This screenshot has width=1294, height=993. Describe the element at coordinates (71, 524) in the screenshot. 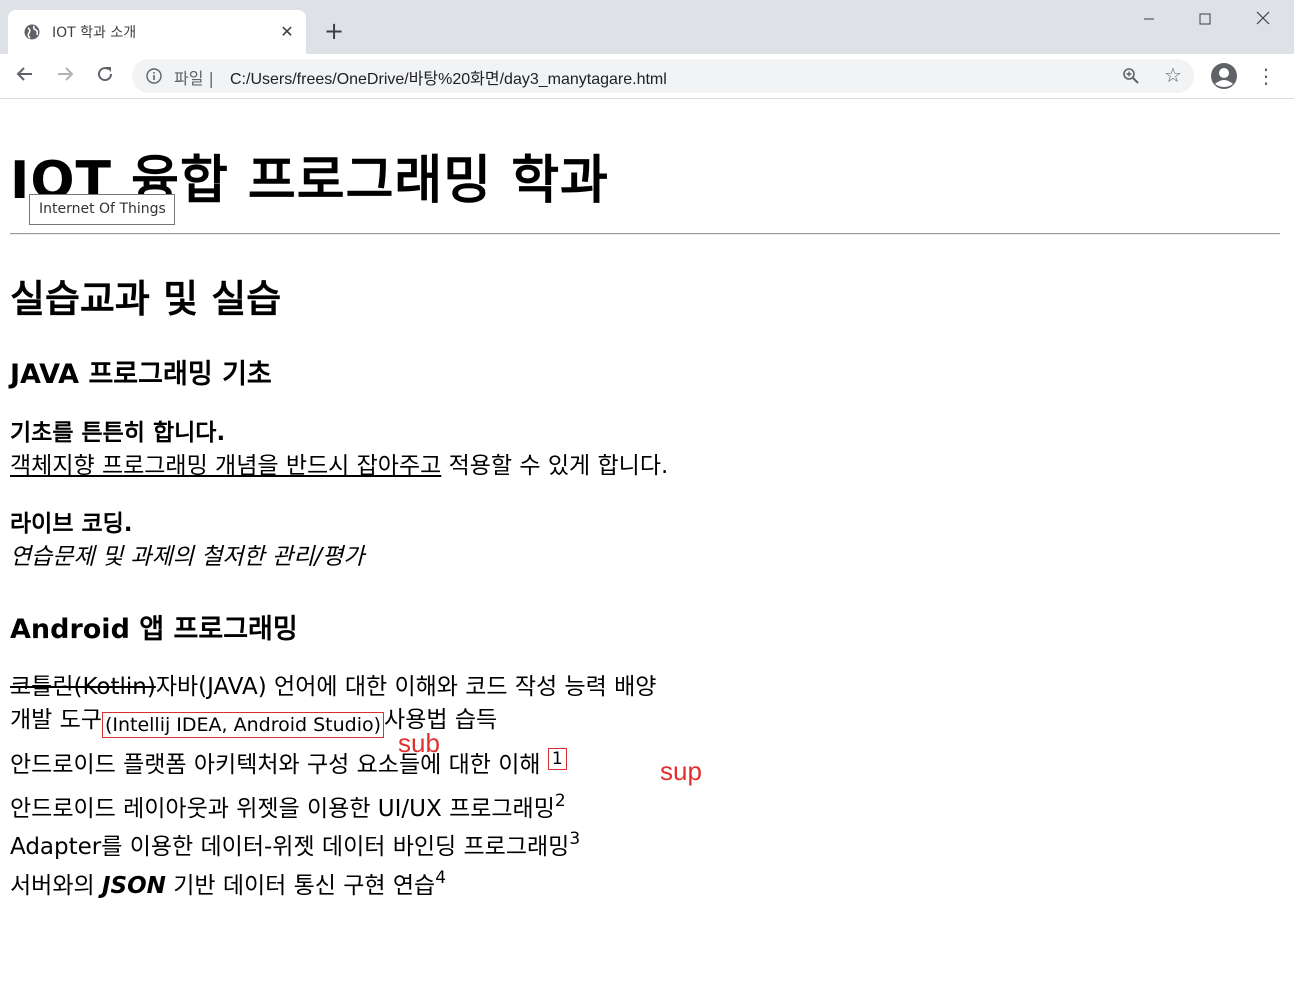

I see `java-strong-2: 라이브 코딩.` at that location.